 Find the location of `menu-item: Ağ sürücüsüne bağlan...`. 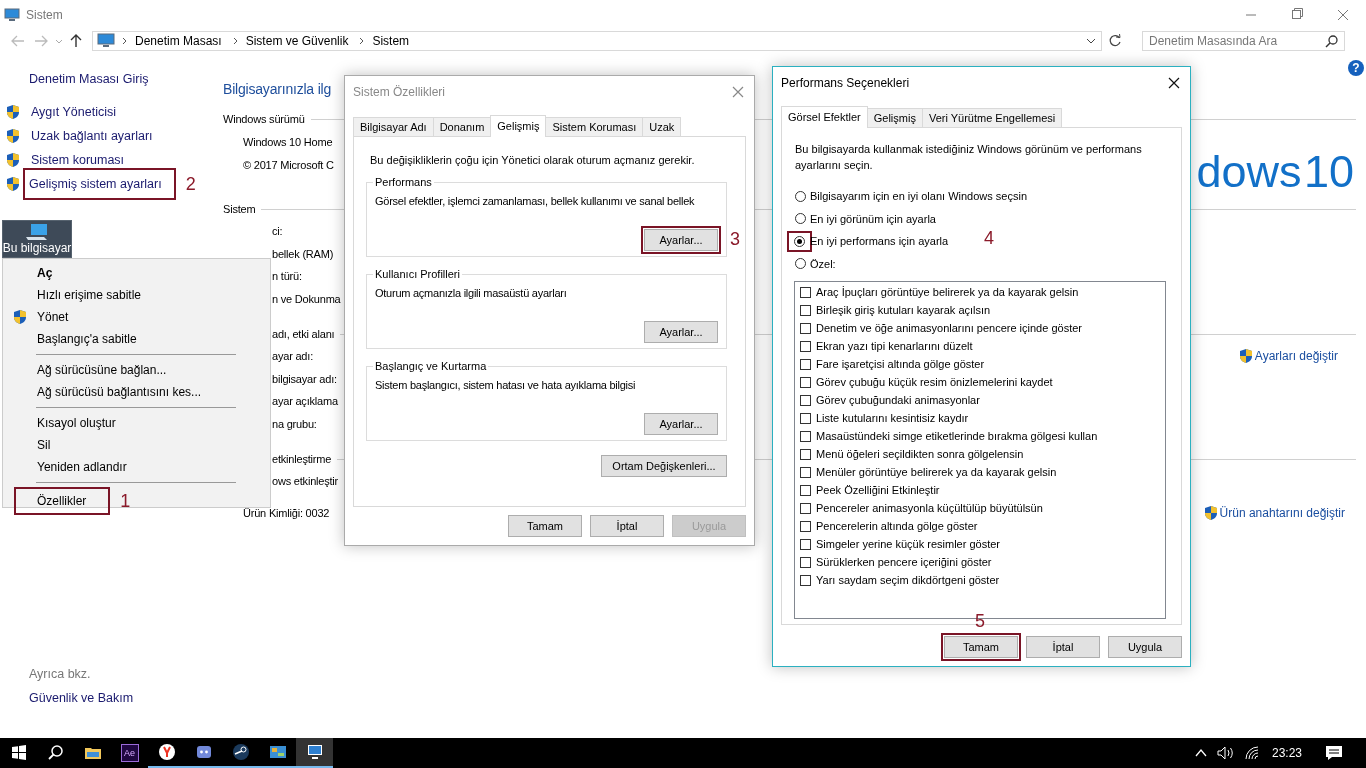

menu-item: Ağ sürücüsüne bağlan... is located at coordinates (136, 370).